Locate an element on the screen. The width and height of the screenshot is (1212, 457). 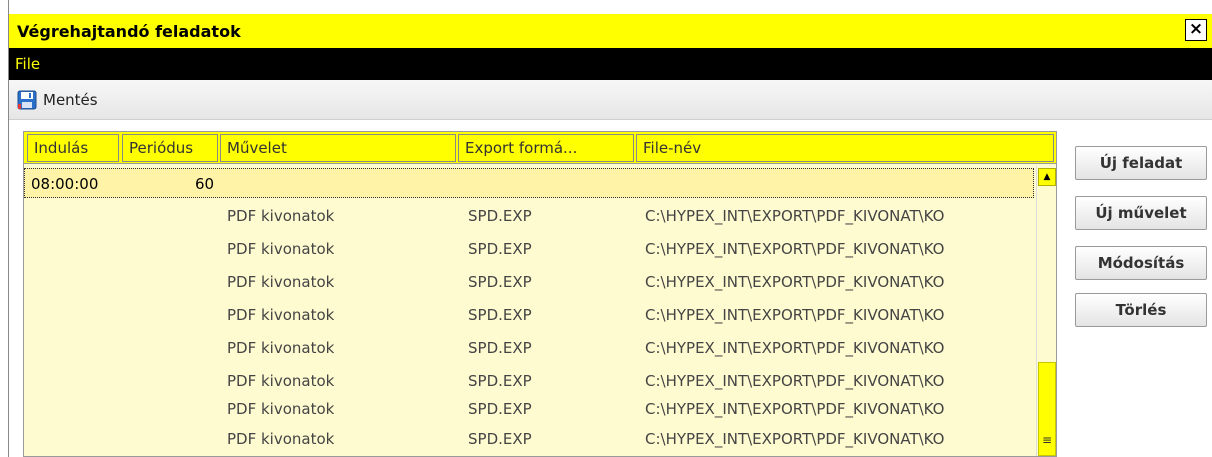
save-button: Mentés is located at coordinates (57, 100).